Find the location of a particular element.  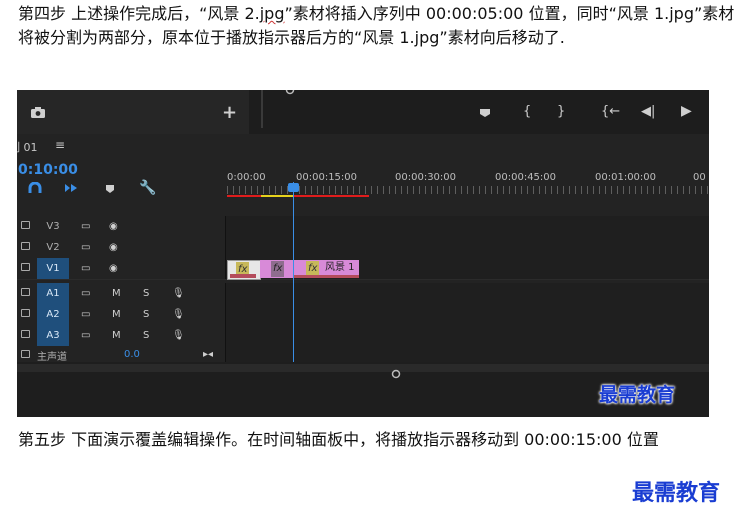

sequence-tab-label: 列 01 is located at coordinates (33, 147).